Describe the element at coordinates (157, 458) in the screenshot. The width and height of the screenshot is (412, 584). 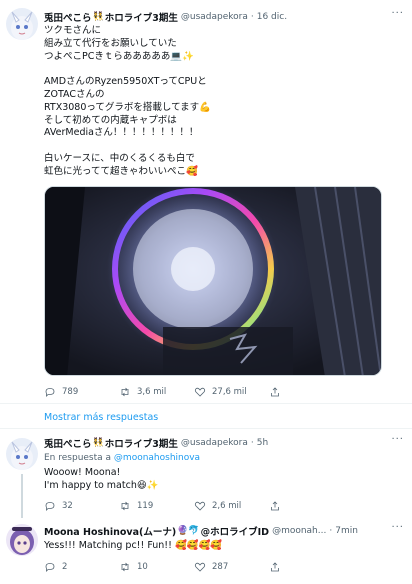
I see `reply-to-handle: @moonahoshinova` at that location.